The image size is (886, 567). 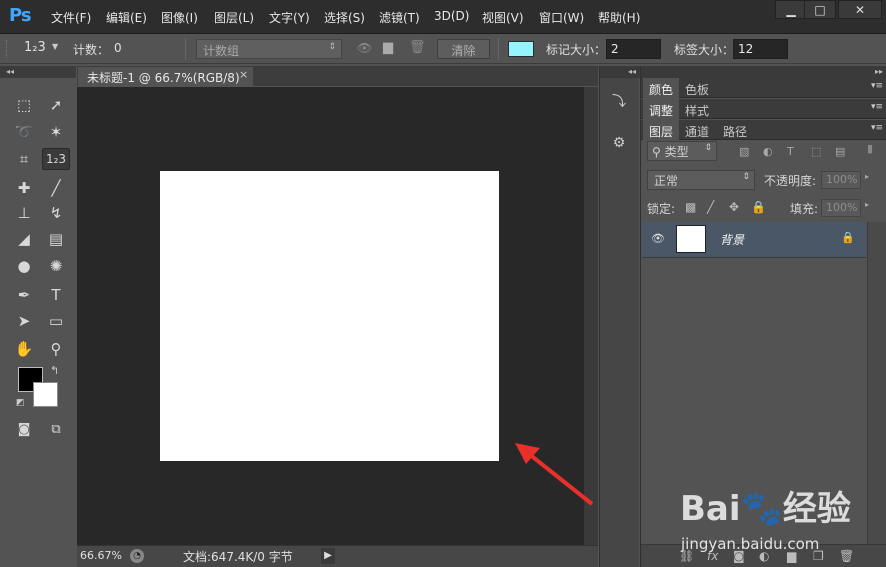 I want to click on quick-mask-icon: ◙, so click(x=24, y=429).